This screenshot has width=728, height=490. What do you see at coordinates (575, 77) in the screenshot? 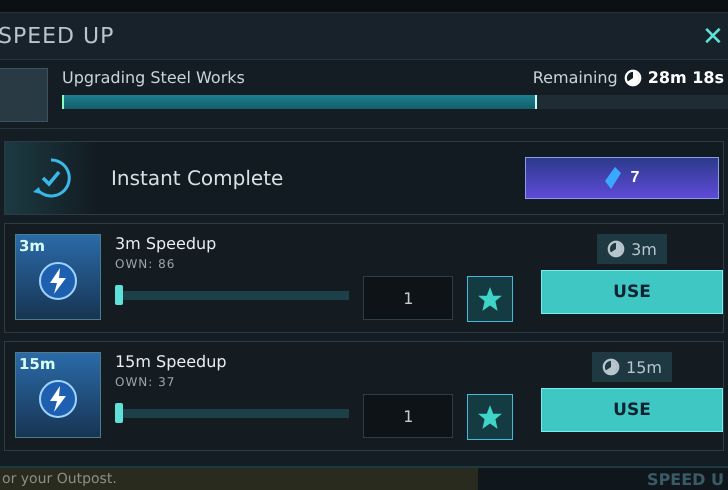
I see `remaining-label: Remaining` at bounding box center [575, 77].